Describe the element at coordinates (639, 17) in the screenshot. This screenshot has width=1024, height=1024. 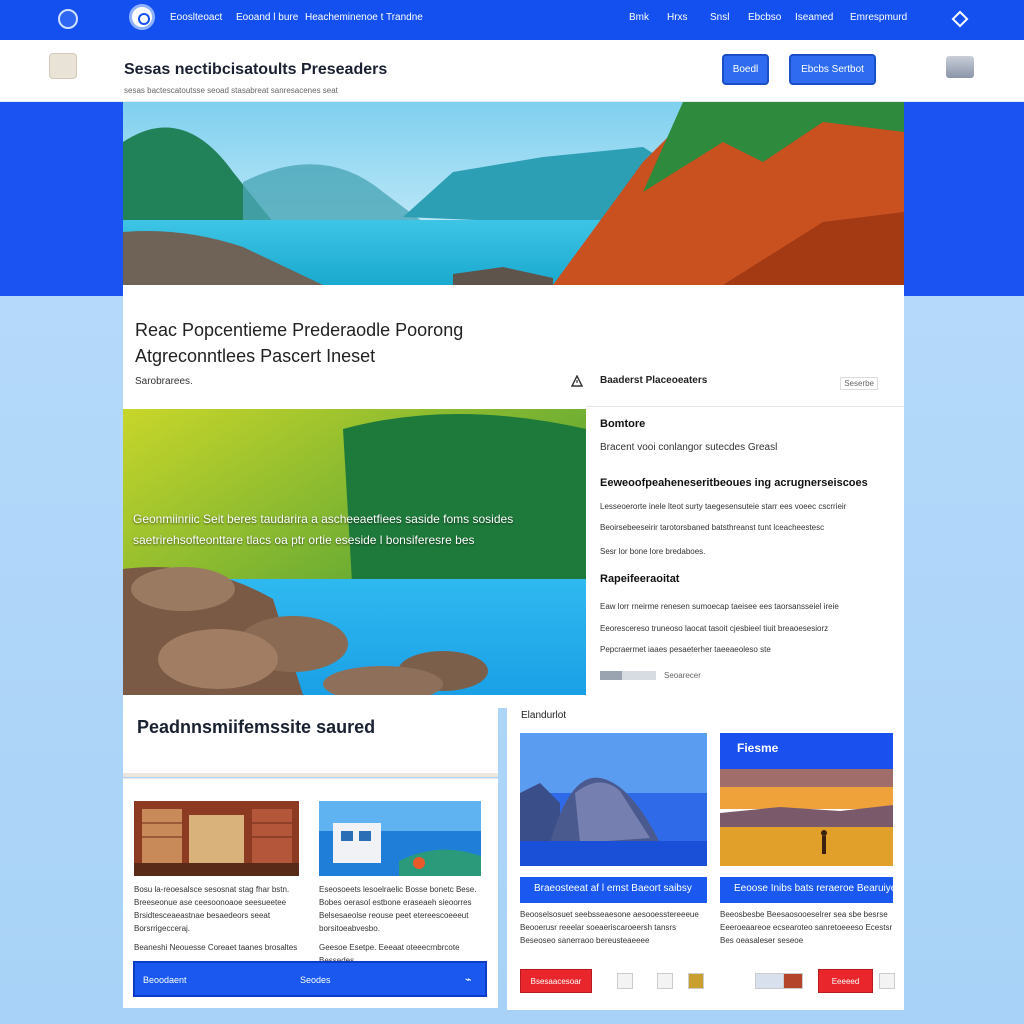
I see `nav-right-link-1: Bmk` at that location.